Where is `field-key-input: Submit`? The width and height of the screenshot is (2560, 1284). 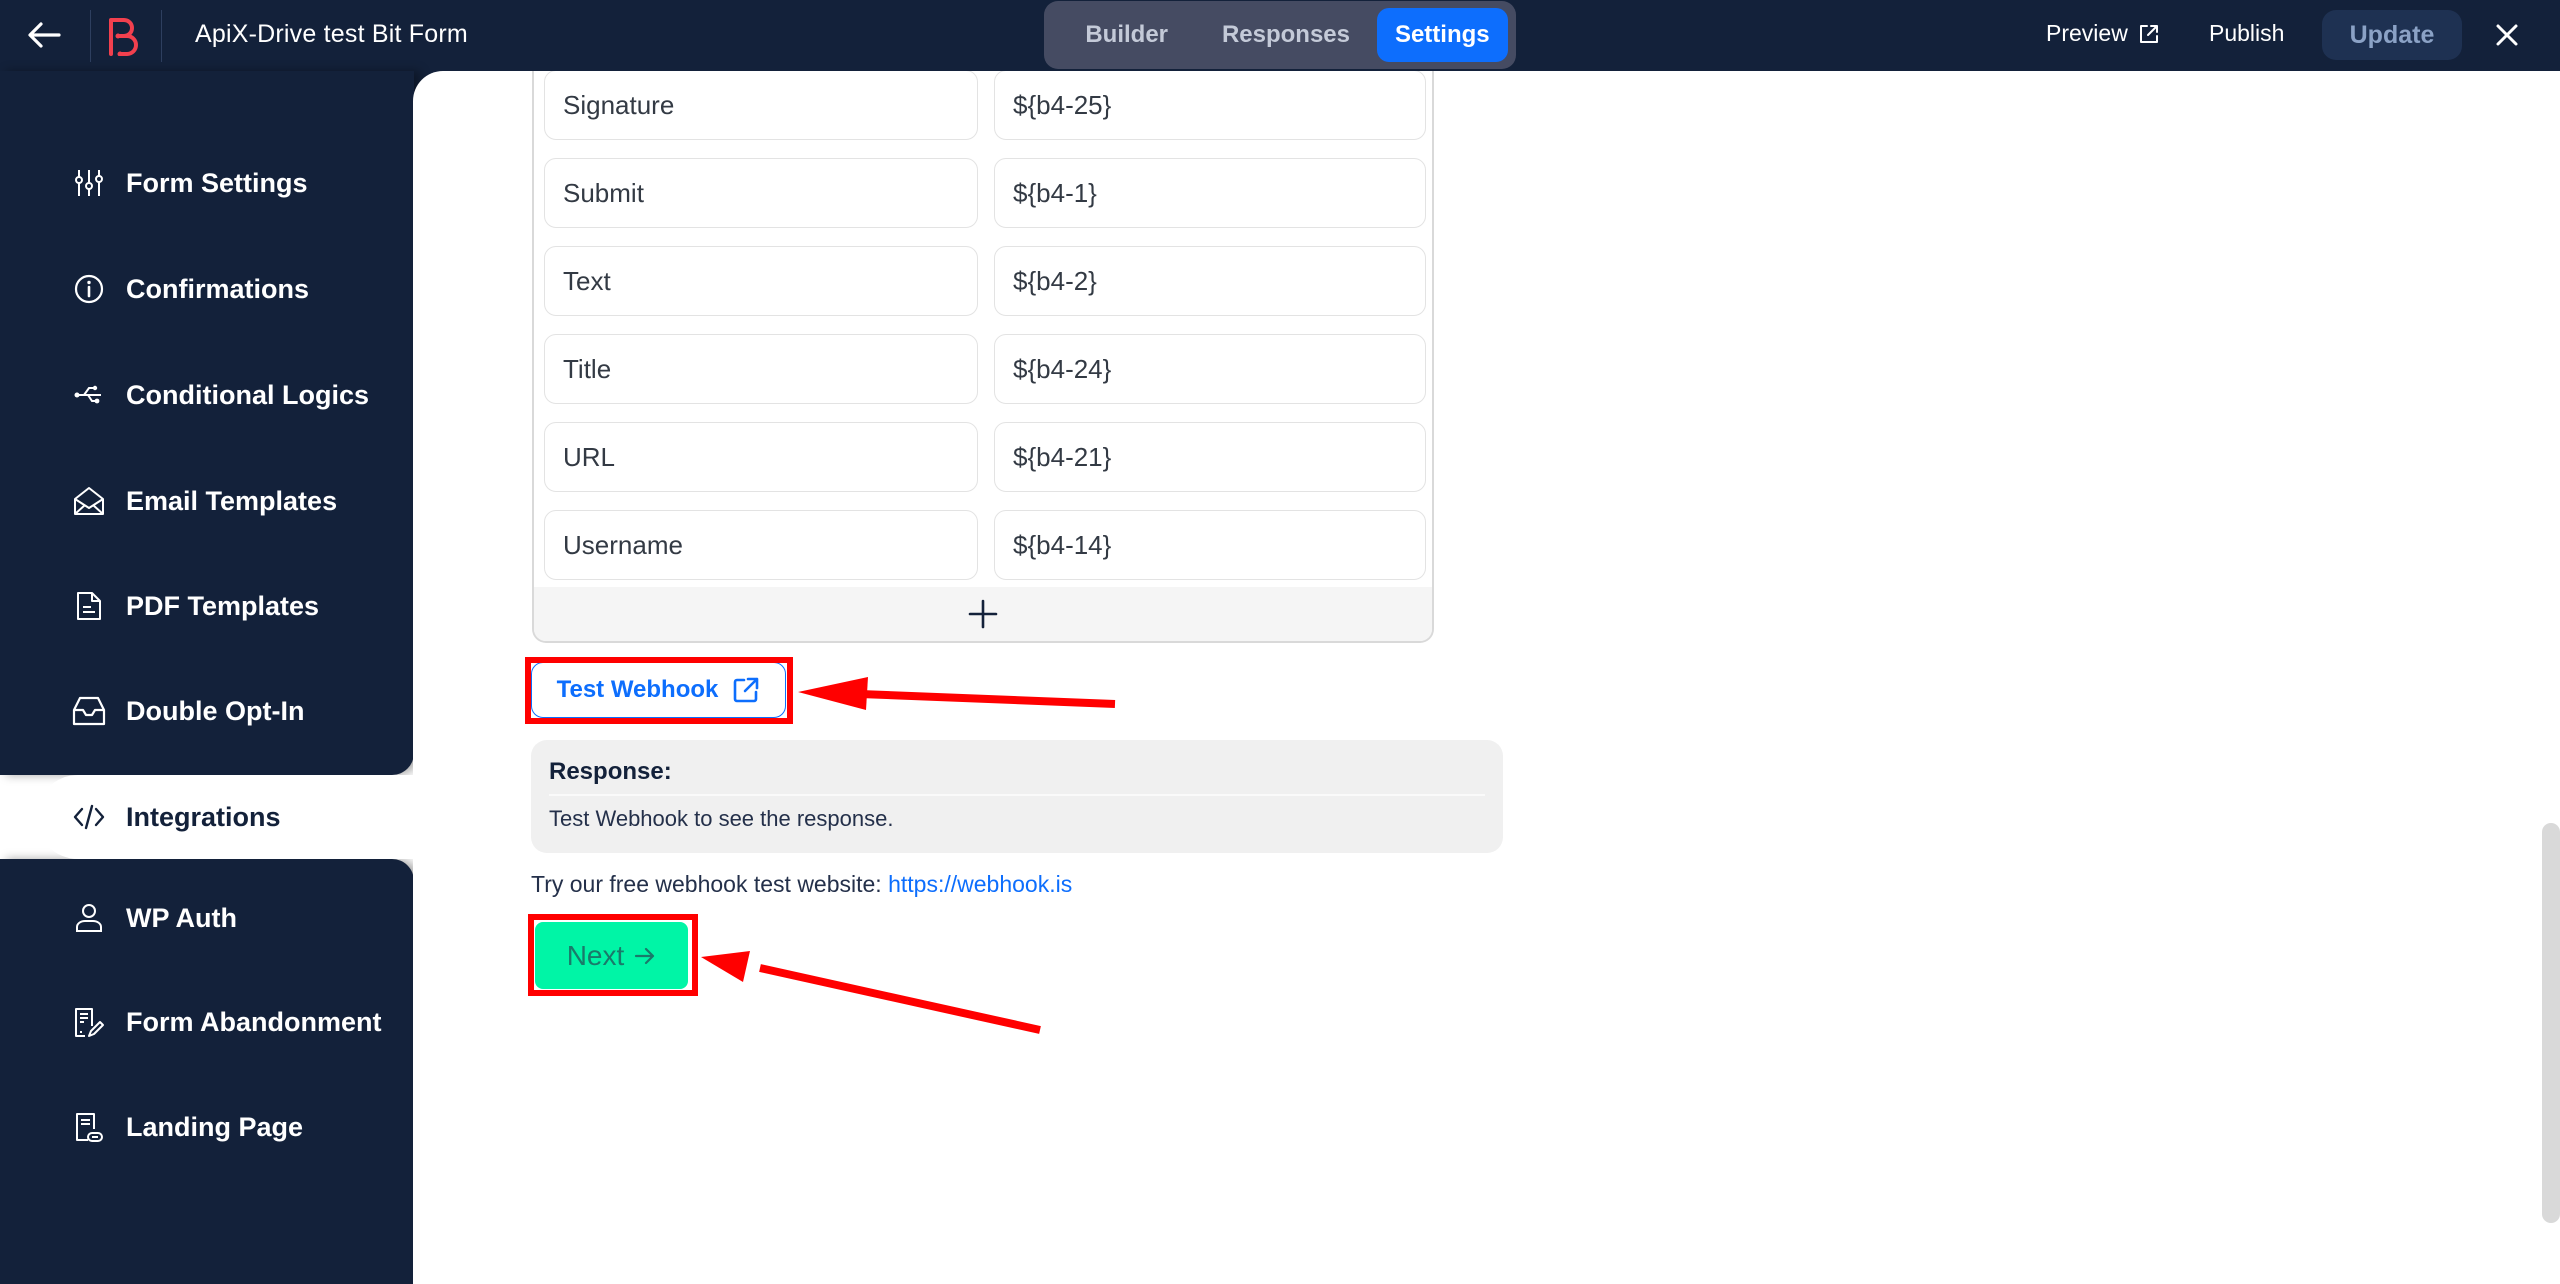
field-key-input: Submit is located at coordinates (761, 193).